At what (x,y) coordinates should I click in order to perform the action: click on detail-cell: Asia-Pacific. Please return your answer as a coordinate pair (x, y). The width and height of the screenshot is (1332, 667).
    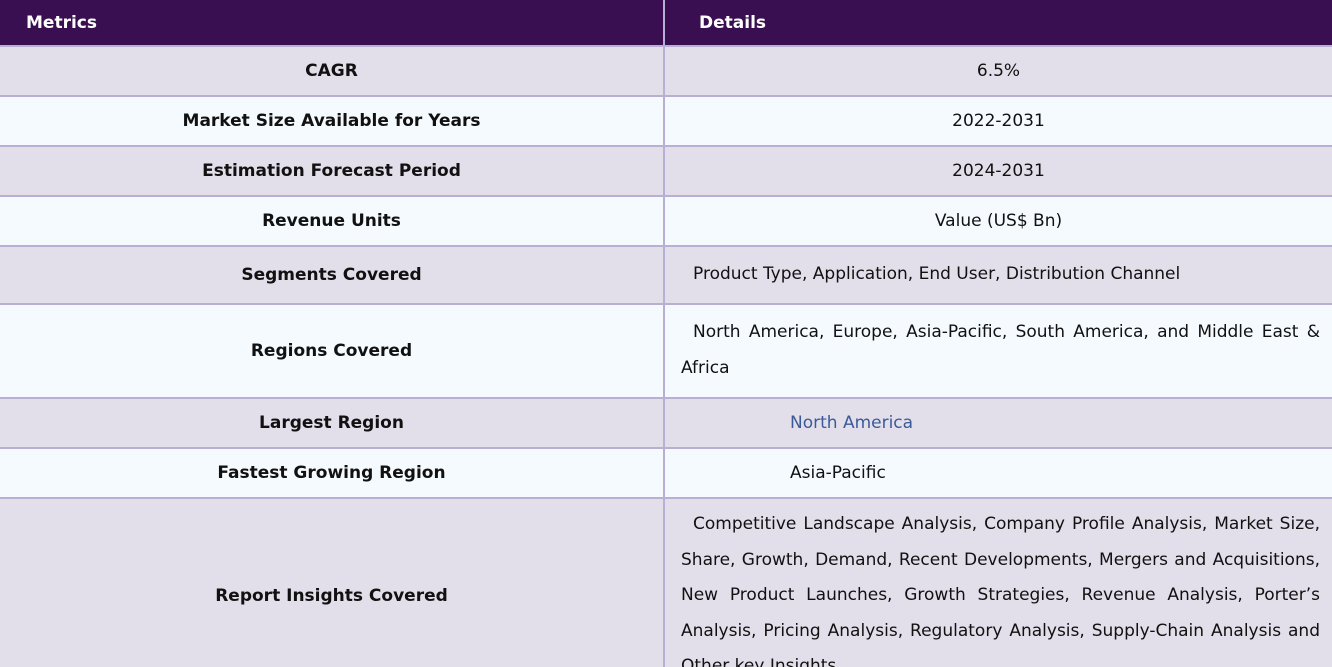
    Looking at the image, I should click on (998, 473).